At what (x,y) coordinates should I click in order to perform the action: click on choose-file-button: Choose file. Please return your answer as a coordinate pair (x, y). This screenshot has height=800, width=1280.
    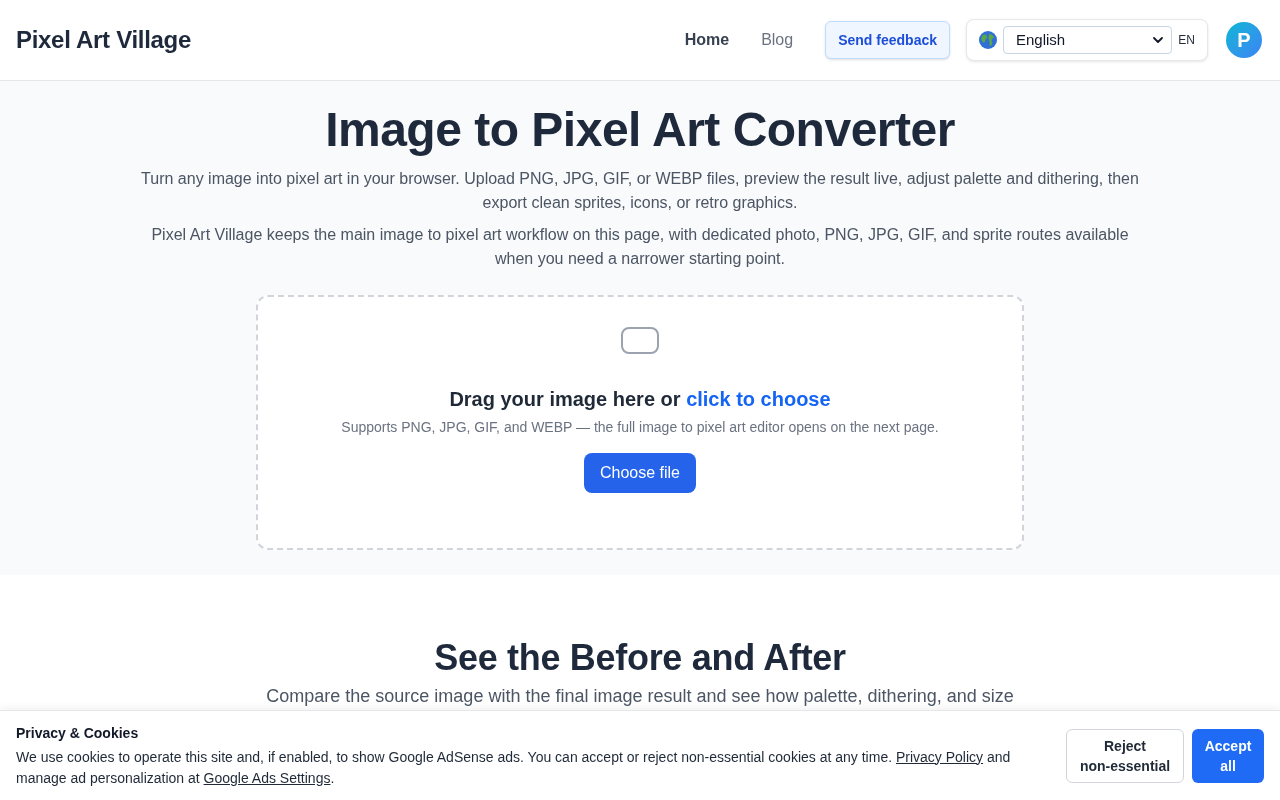
    Looking at the image, I should click on (639, 473).